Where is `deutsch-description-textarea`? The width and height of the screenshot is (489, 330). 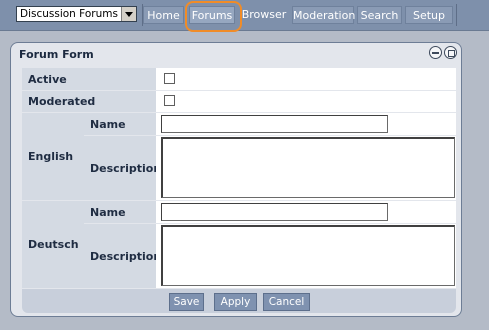
deutsch-description-textarea is located at coordinates (308, 255).